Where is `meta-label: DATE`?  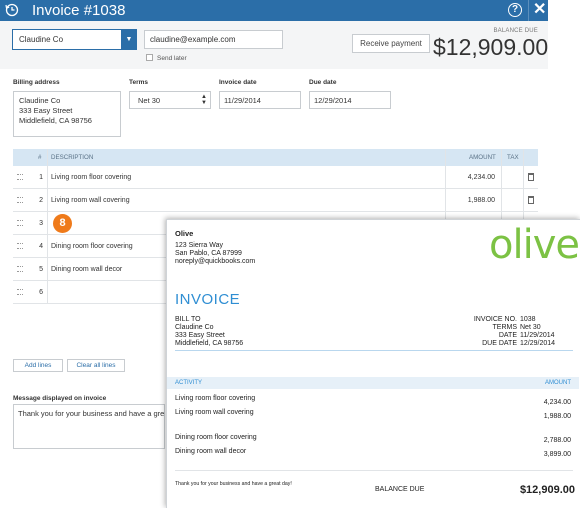 meta-label: DATE is located at coordinates (507, 335).